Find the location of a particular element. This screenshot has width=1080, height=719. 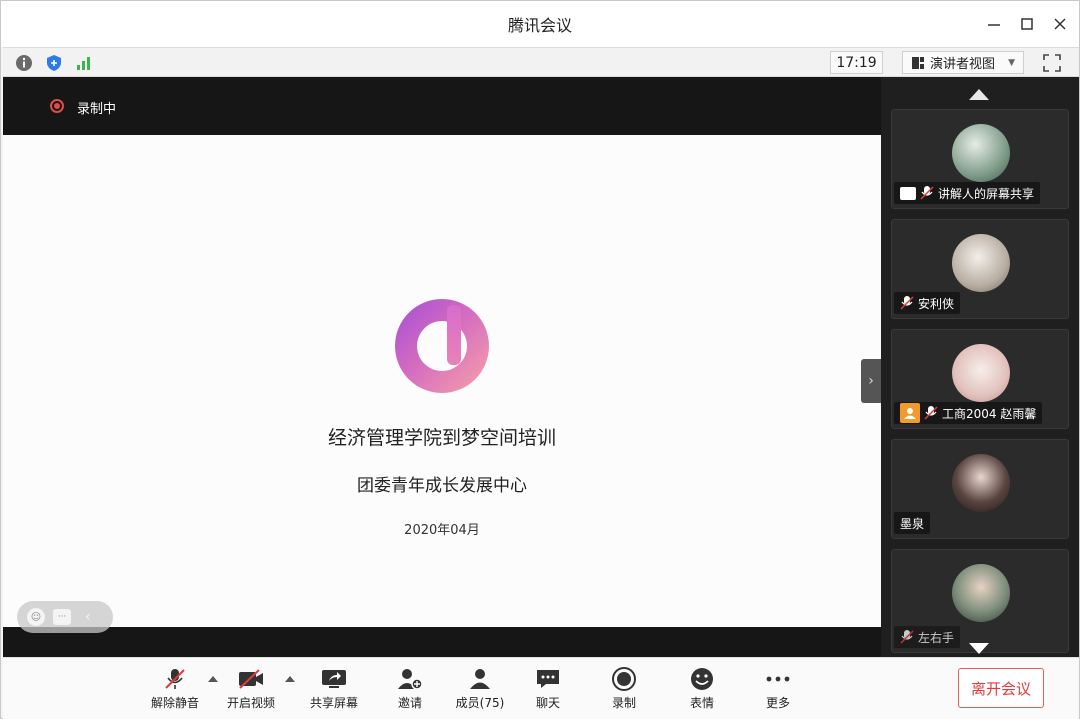

maximize-button is located at coordinates (1027, 24).